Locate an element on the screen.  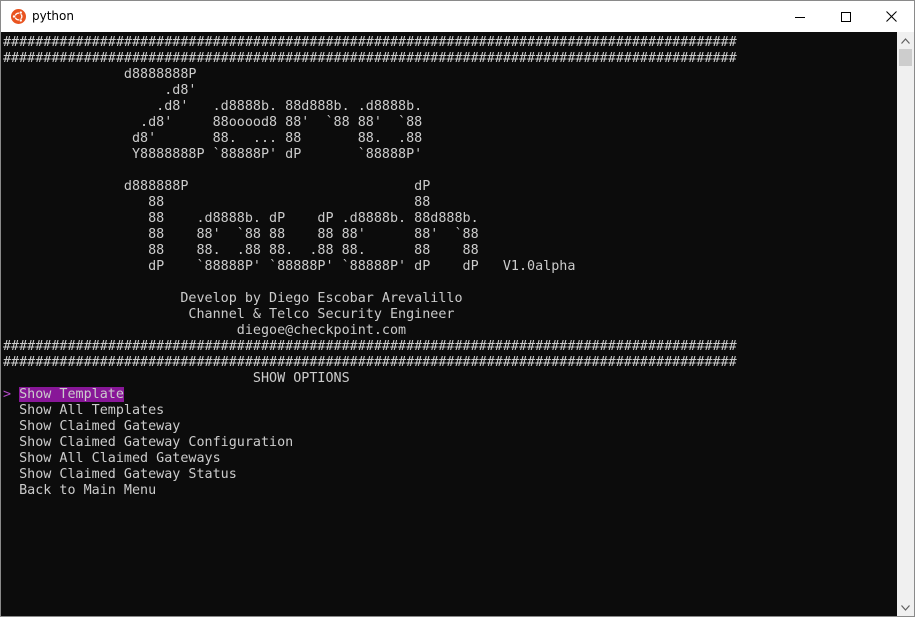
menu-item-label: Show All Templates is located at coordinates (92, 410).